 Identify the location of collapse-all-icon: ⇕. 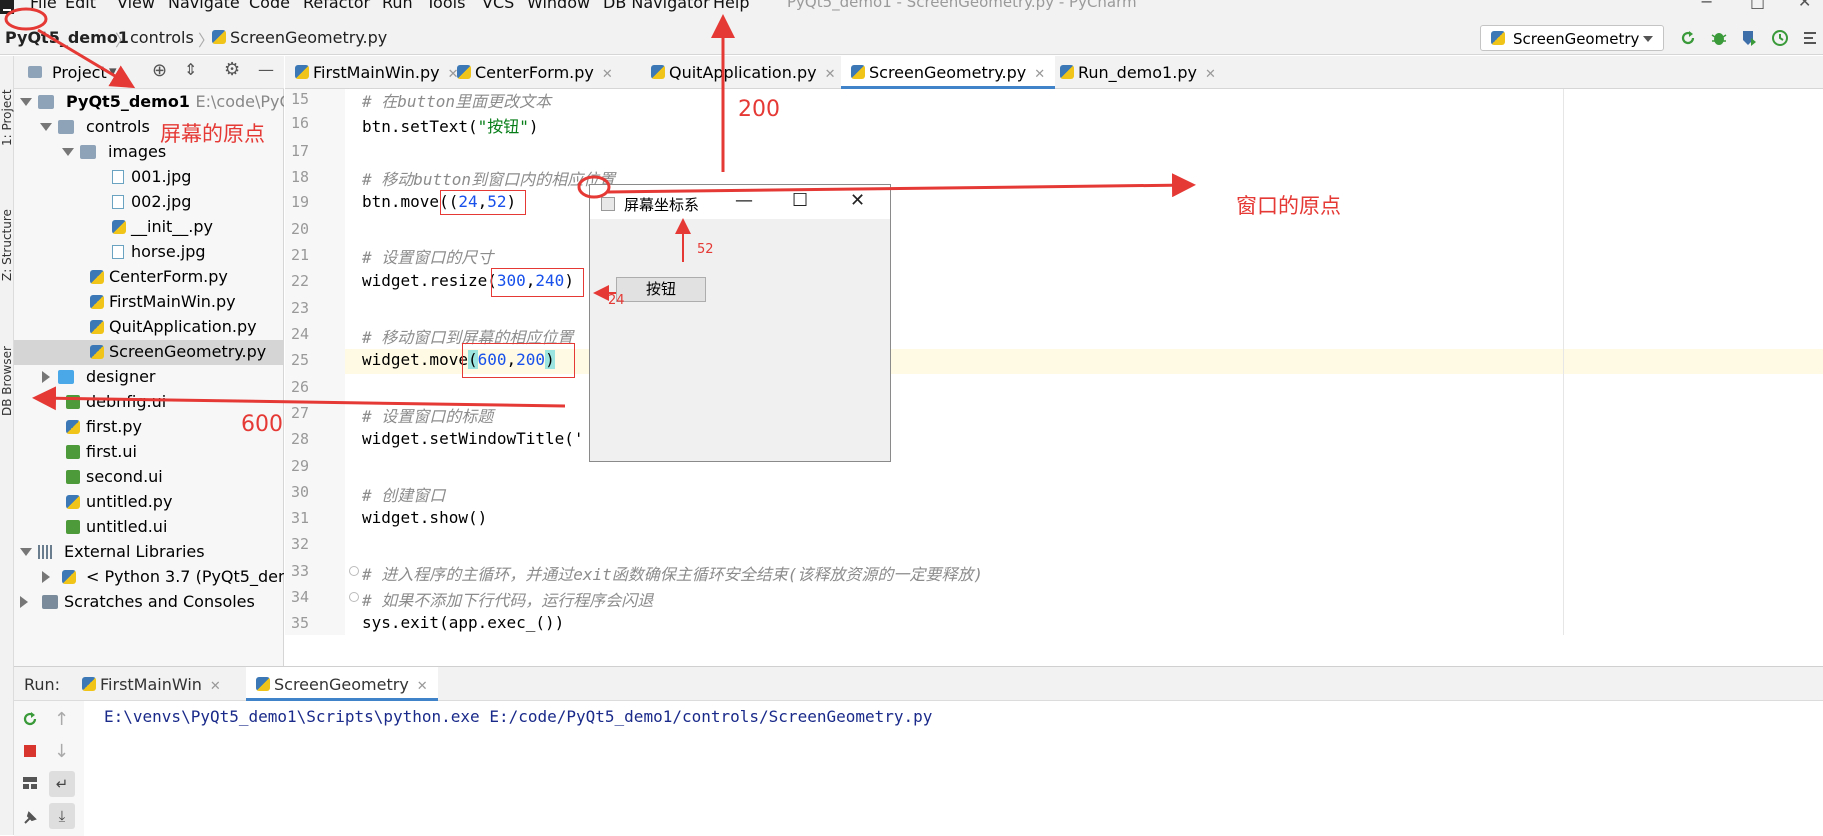
(190, 69).